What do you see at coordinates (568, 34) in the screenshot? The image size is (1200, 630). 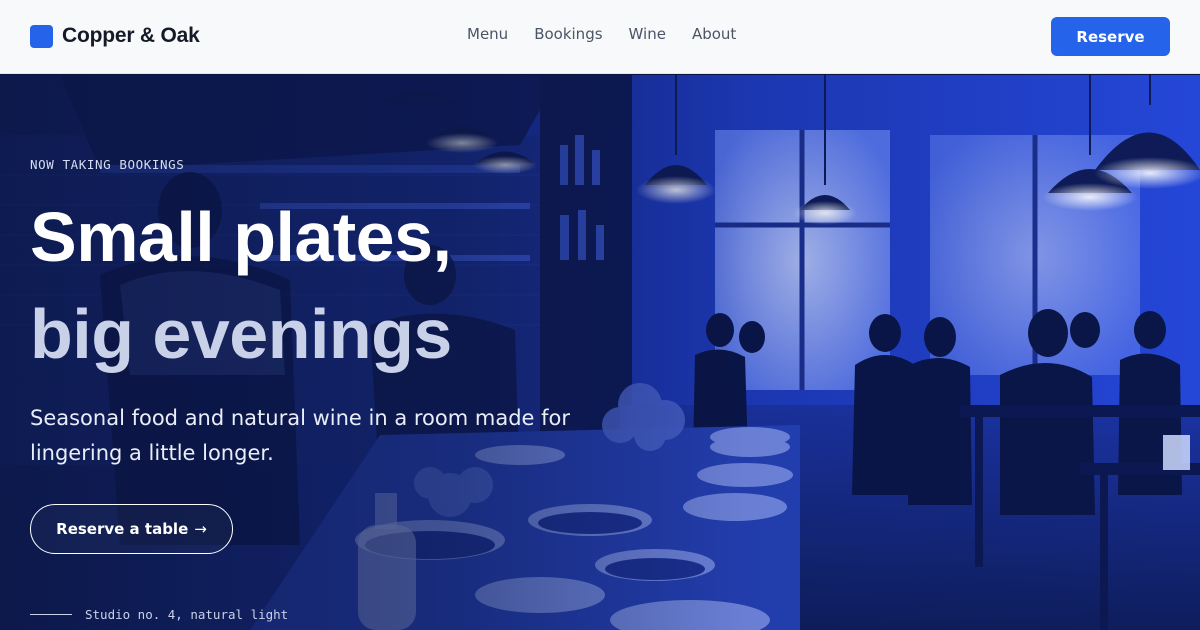 I see `nav-link-bookings: Bookings` at bounding box center [568, 34].